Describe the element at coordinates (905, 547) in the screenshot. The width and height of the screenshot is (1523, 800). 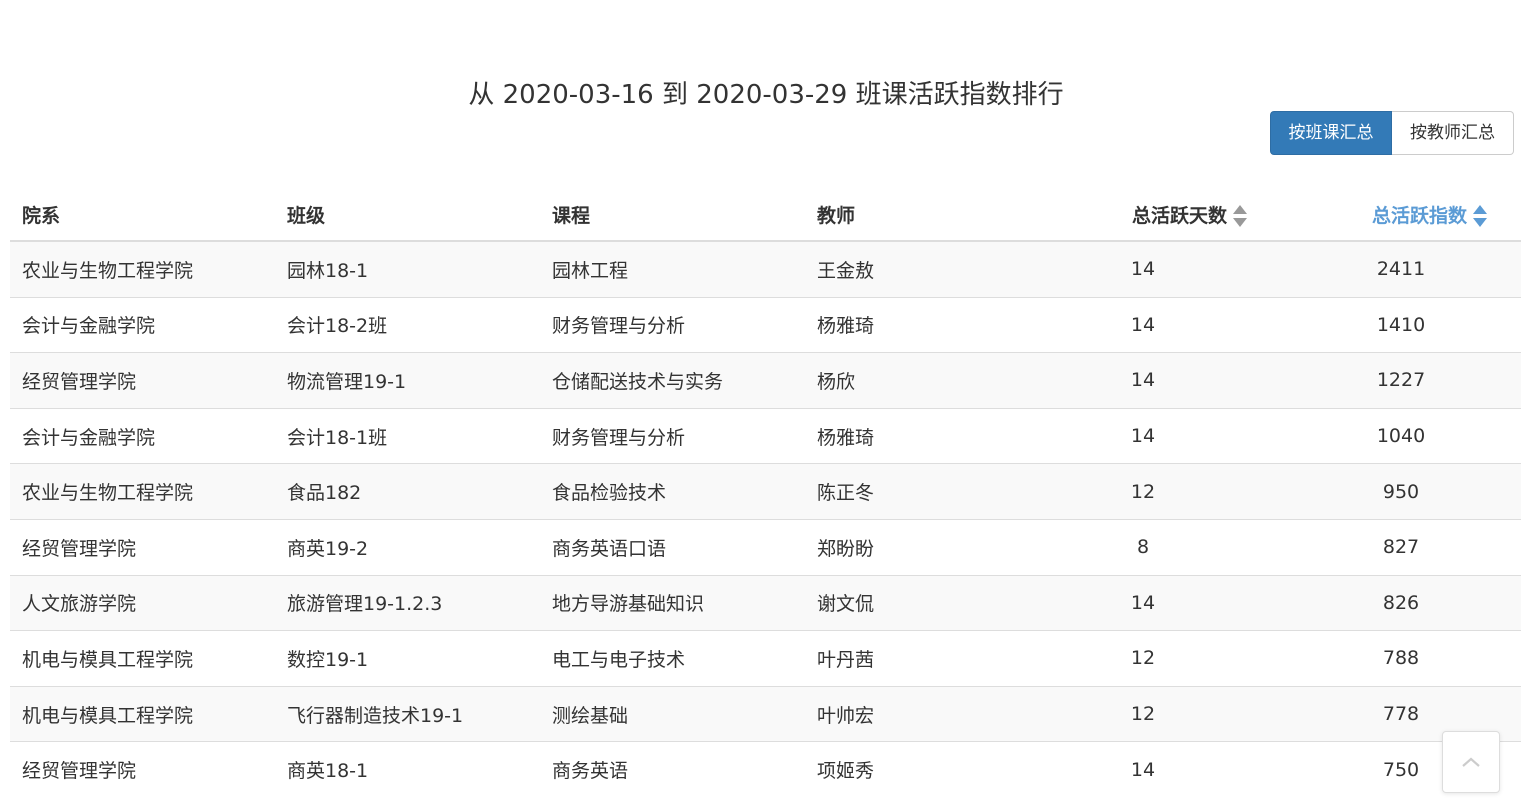
I see `cell-teacher: 郑盼盼` at that location.